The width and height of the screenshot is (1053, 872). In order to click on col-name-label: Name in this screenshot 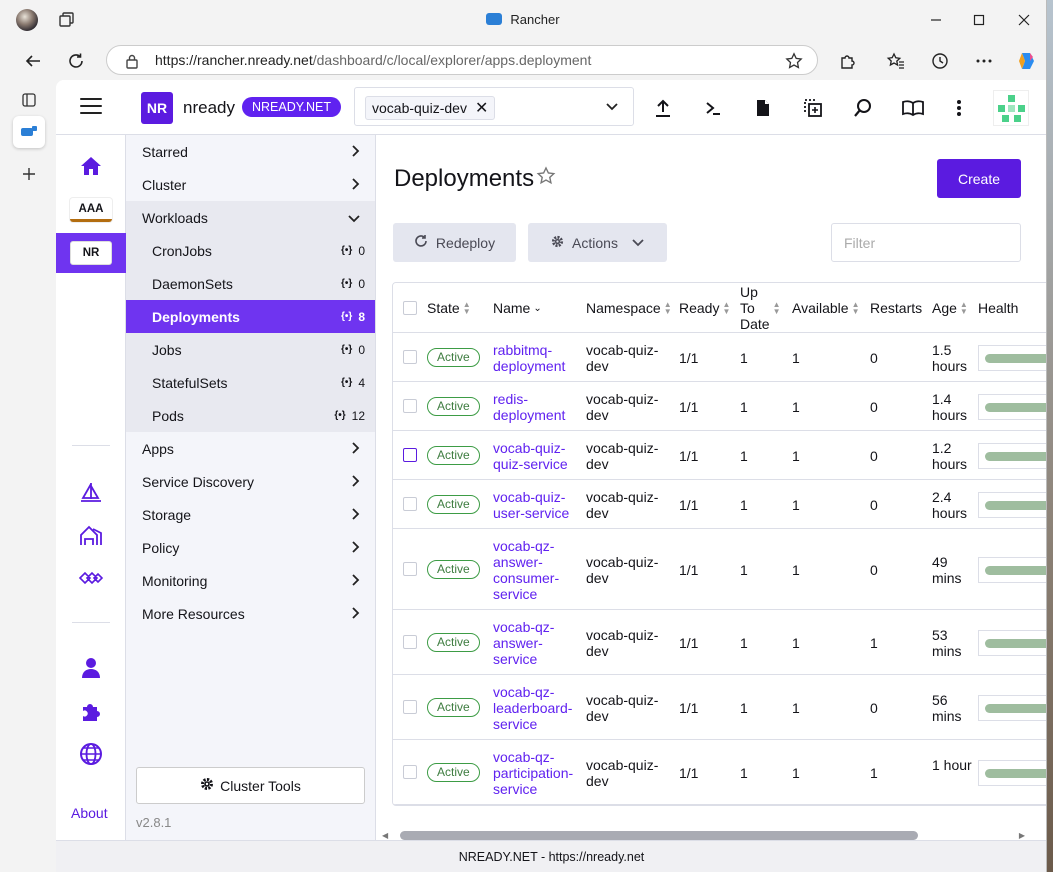, I will do `click(512, 308)`.